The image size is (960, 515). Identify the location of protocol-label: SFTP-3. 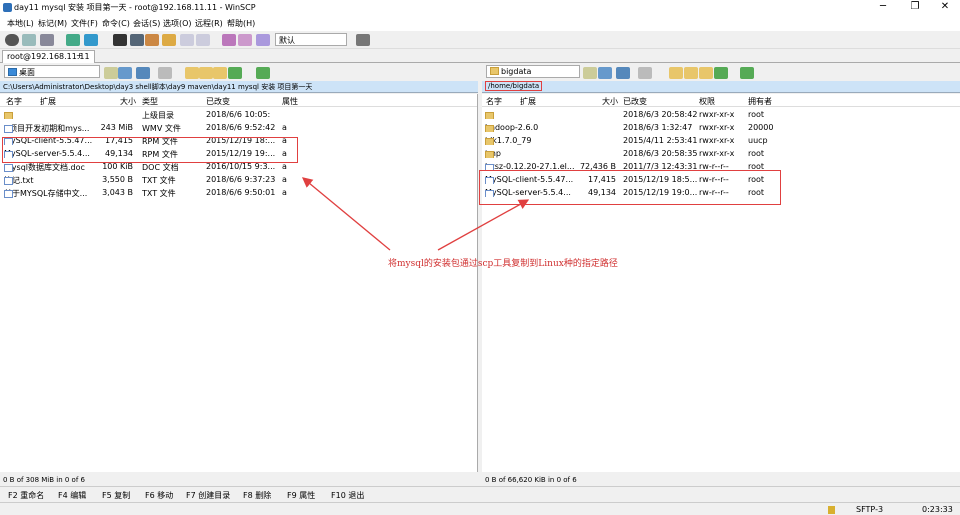
(870, 509).